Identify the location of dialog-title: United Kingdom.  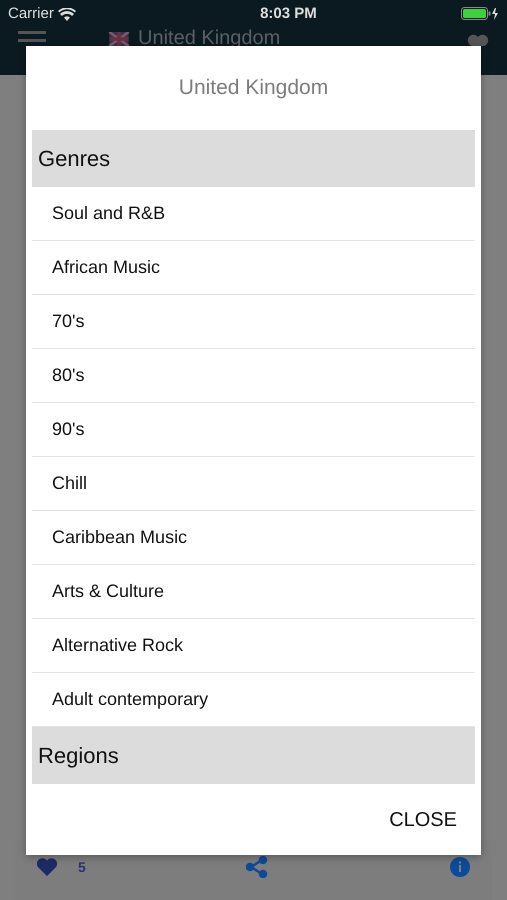
(254, 88).